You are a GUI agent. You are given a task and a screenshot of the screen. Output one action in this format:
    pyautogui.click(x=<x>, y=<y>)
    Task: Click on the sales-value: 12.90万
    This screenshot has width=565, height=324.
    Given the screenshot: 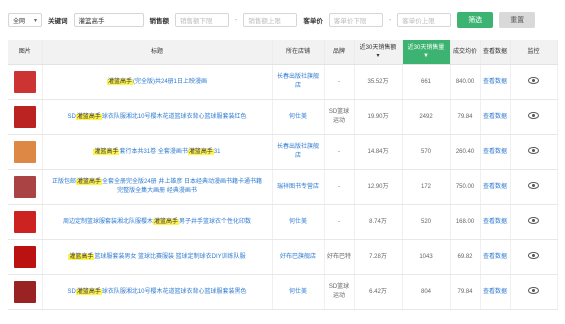 What is the action you would take?
    pyautogui.click(x=378, y=187)
    